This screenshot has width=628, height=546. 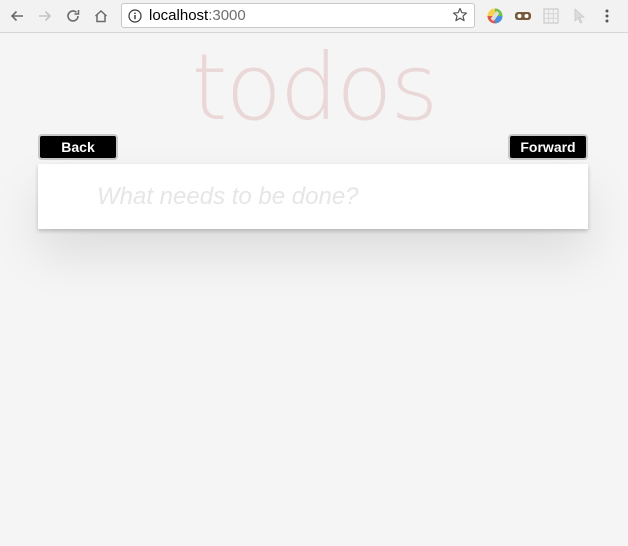 I want to click on grid-extension-icon, so click(x=551, y=16).